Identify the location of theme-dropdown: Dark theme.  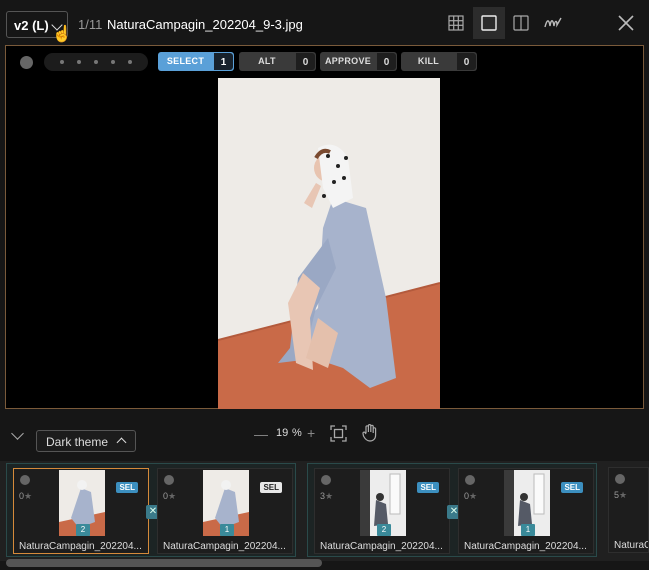
(86, 441).